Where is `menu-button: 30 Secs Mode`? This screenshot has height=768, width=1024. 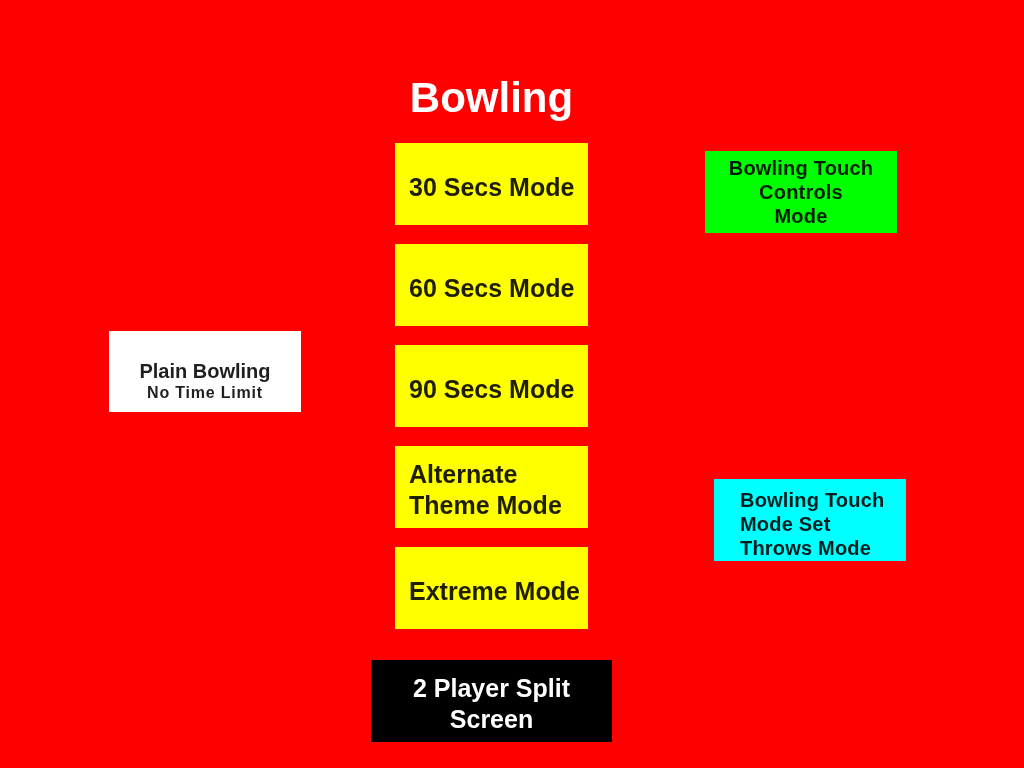
menu-button: 30 Secs Mode is located at coordinates (491, 184).